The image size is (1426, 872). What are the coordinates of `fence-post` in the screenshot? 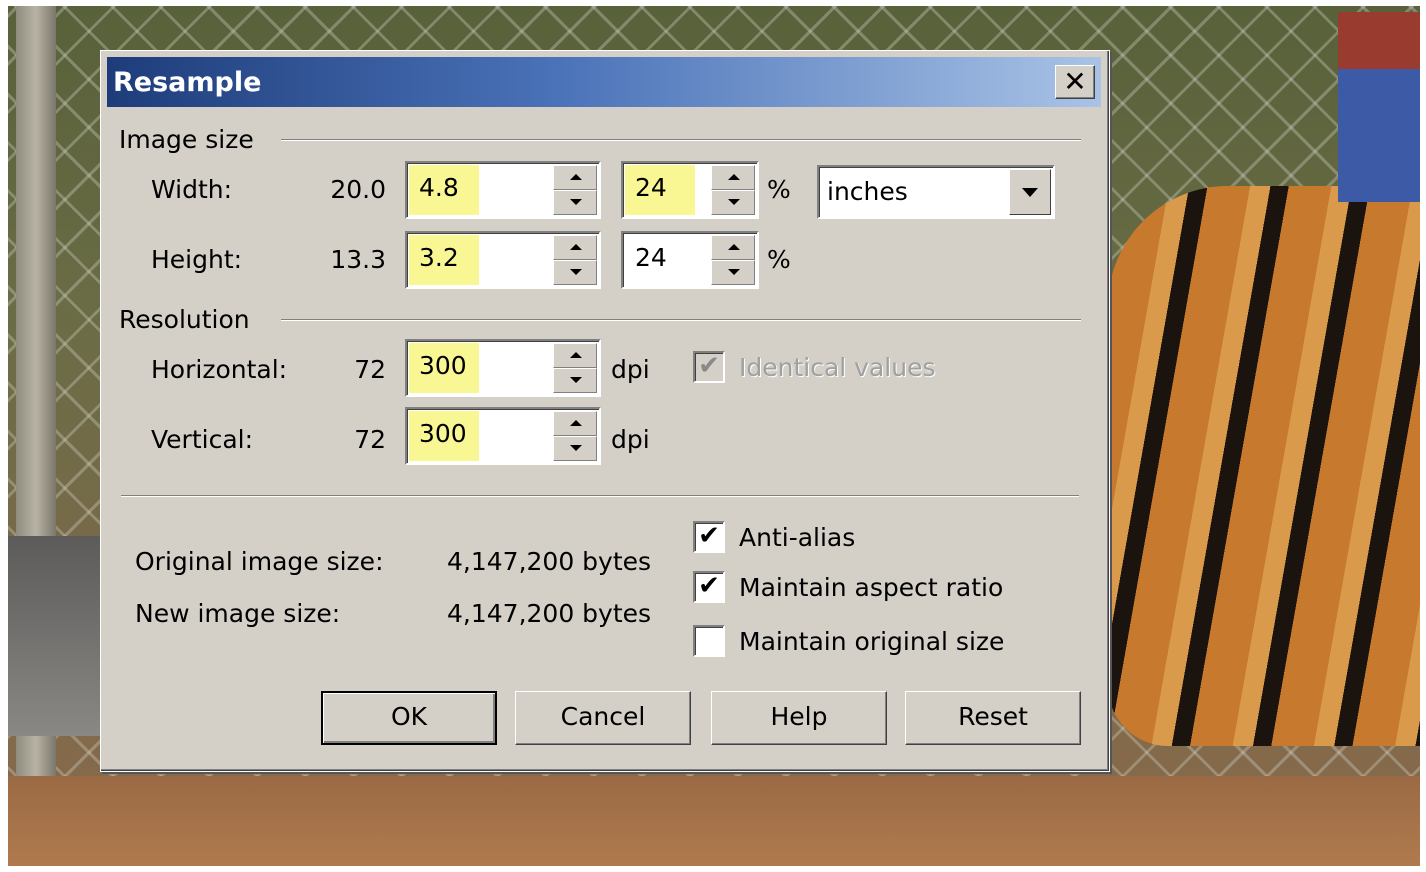 It's located at (36, 436).